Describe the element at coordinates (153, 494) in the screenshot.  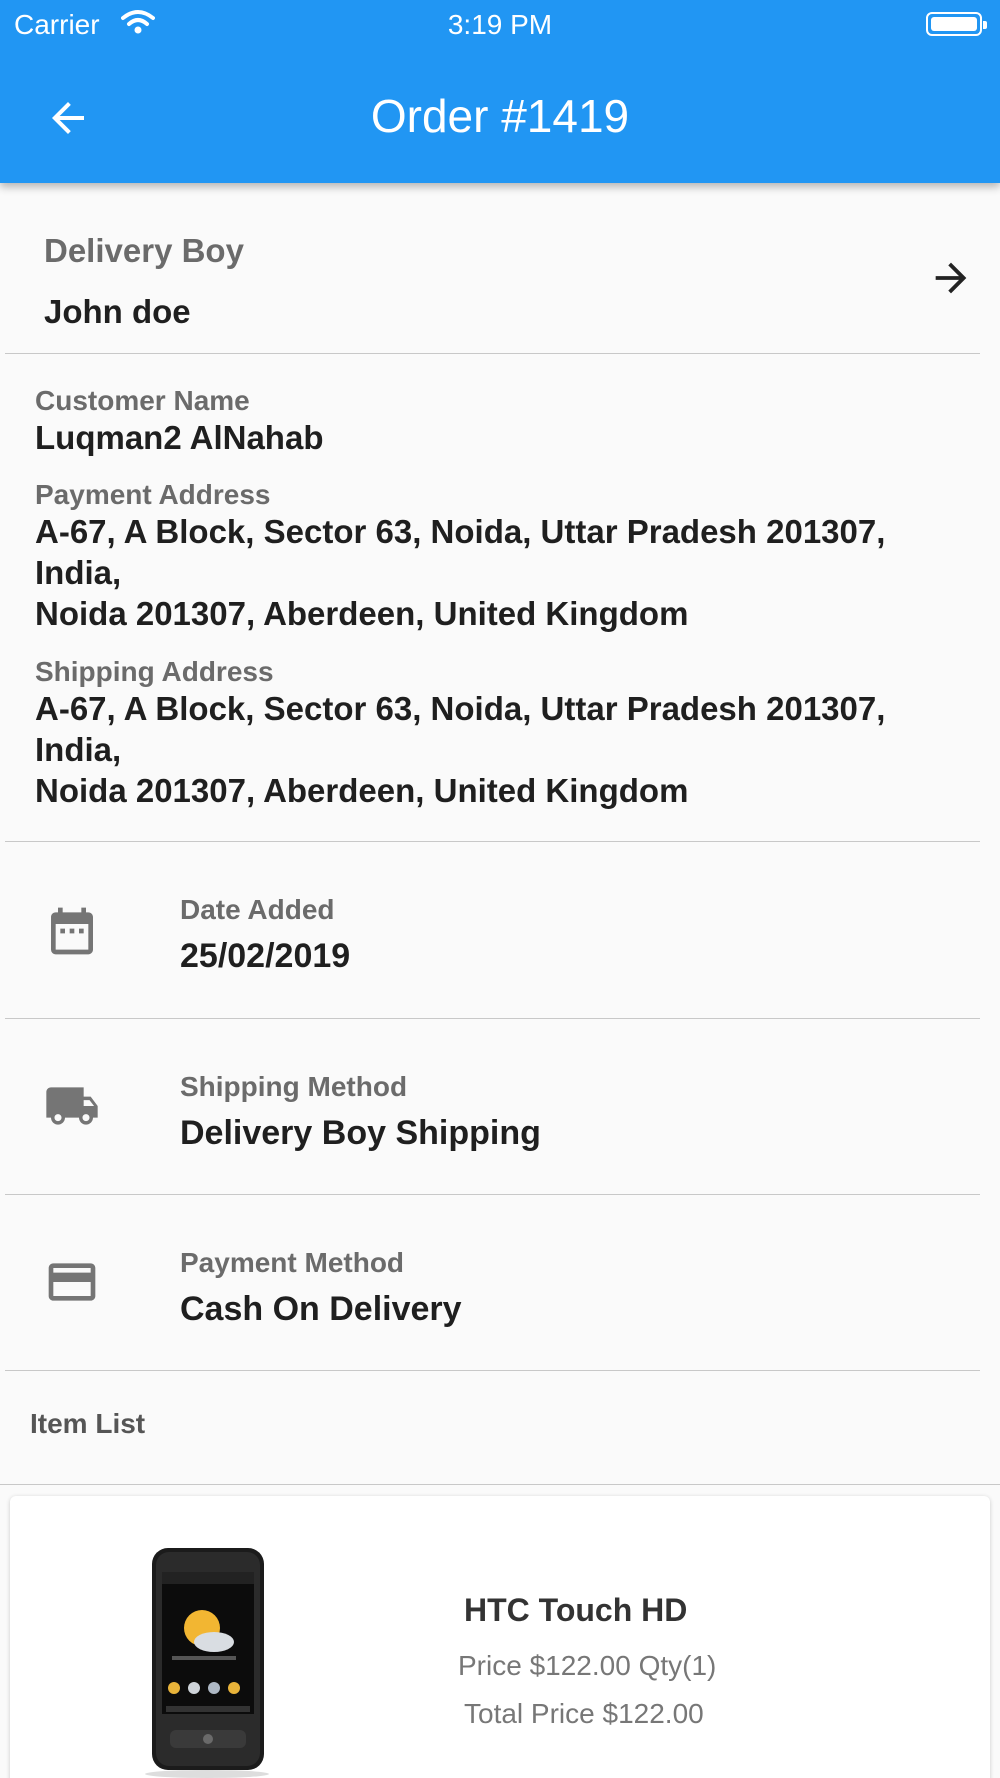
I see `payment-address-label: Payment Address` at that location.